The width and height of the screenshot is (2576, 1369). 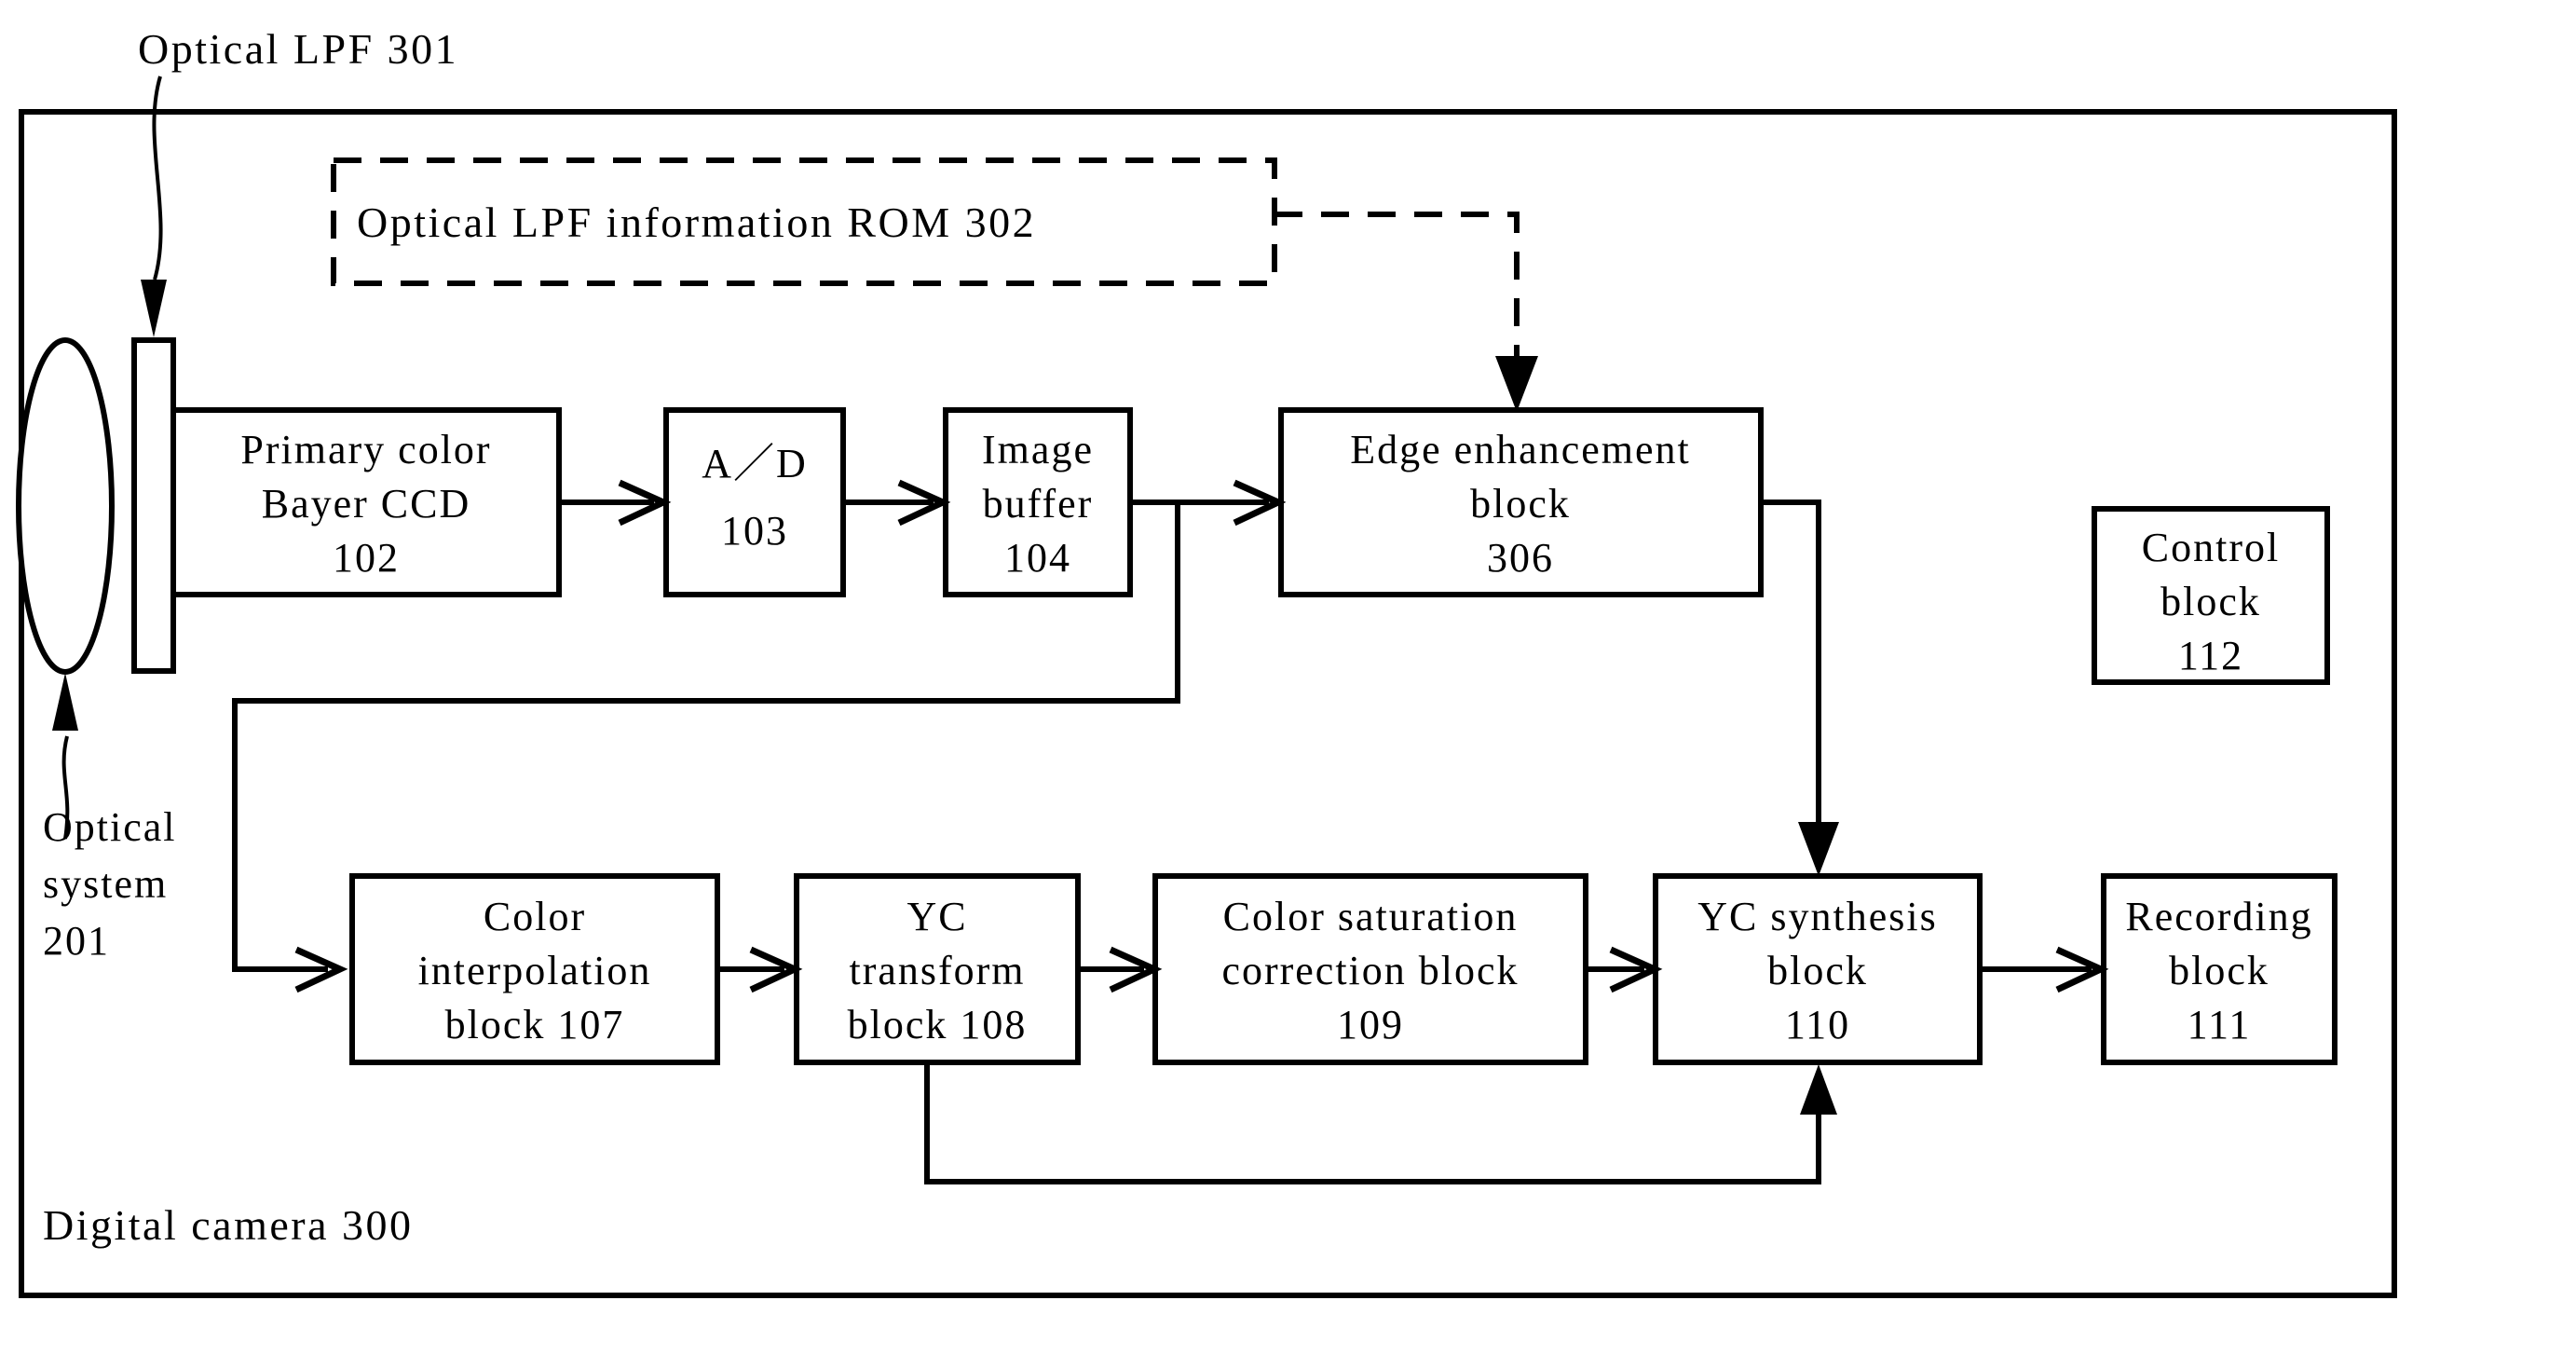 I want to click on block-edge-line2: block, so click(x=1520, y=504).